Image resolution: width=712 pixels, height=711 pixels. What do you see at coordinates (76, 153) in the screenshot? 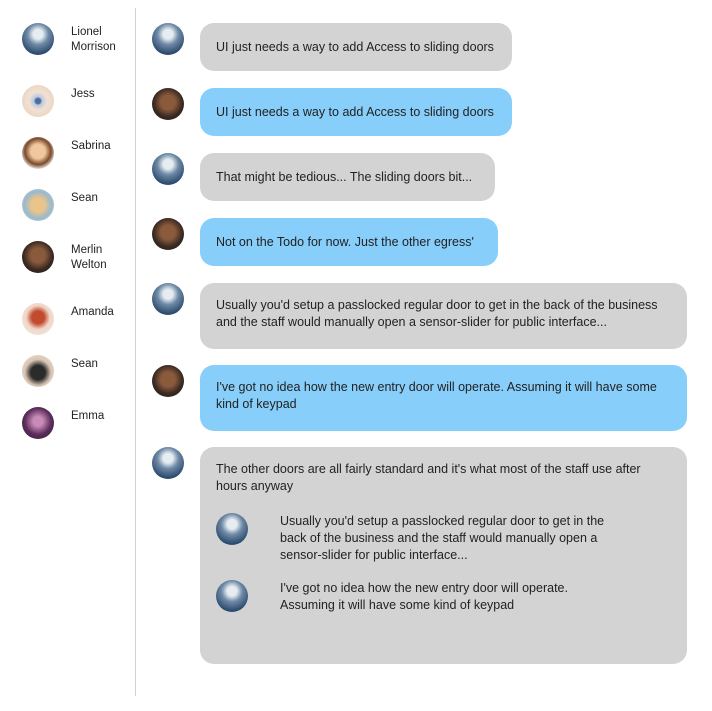
I see `contact-sabrina: Sabrina` at bounding box center [76, 153].